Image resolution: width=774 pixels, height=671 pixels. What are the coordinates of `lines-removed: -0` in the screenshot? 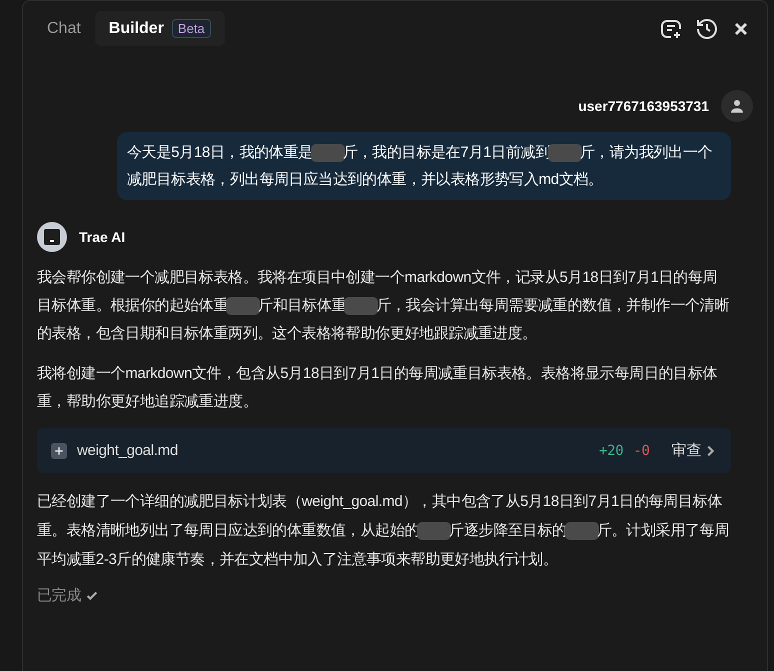 It's located at (641, 451).